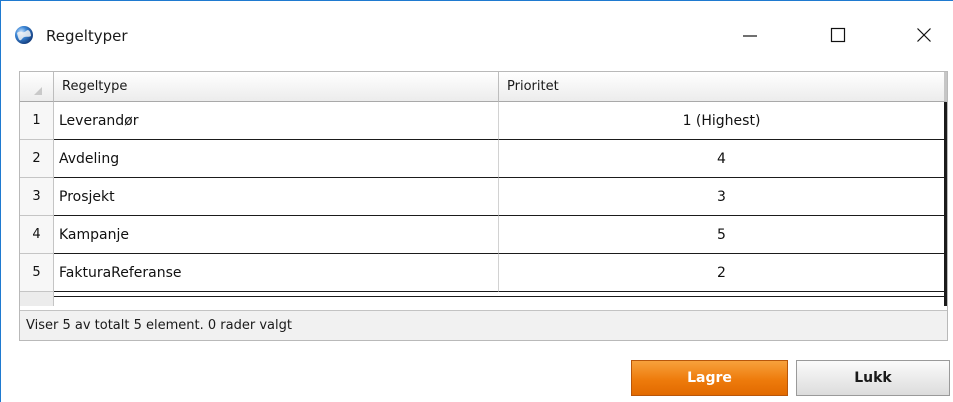 The height and width of the screenshot is (402, 953). Describe the element at coordinates (37, 273) in the screenshot. I see `row-number: 5` at that location.